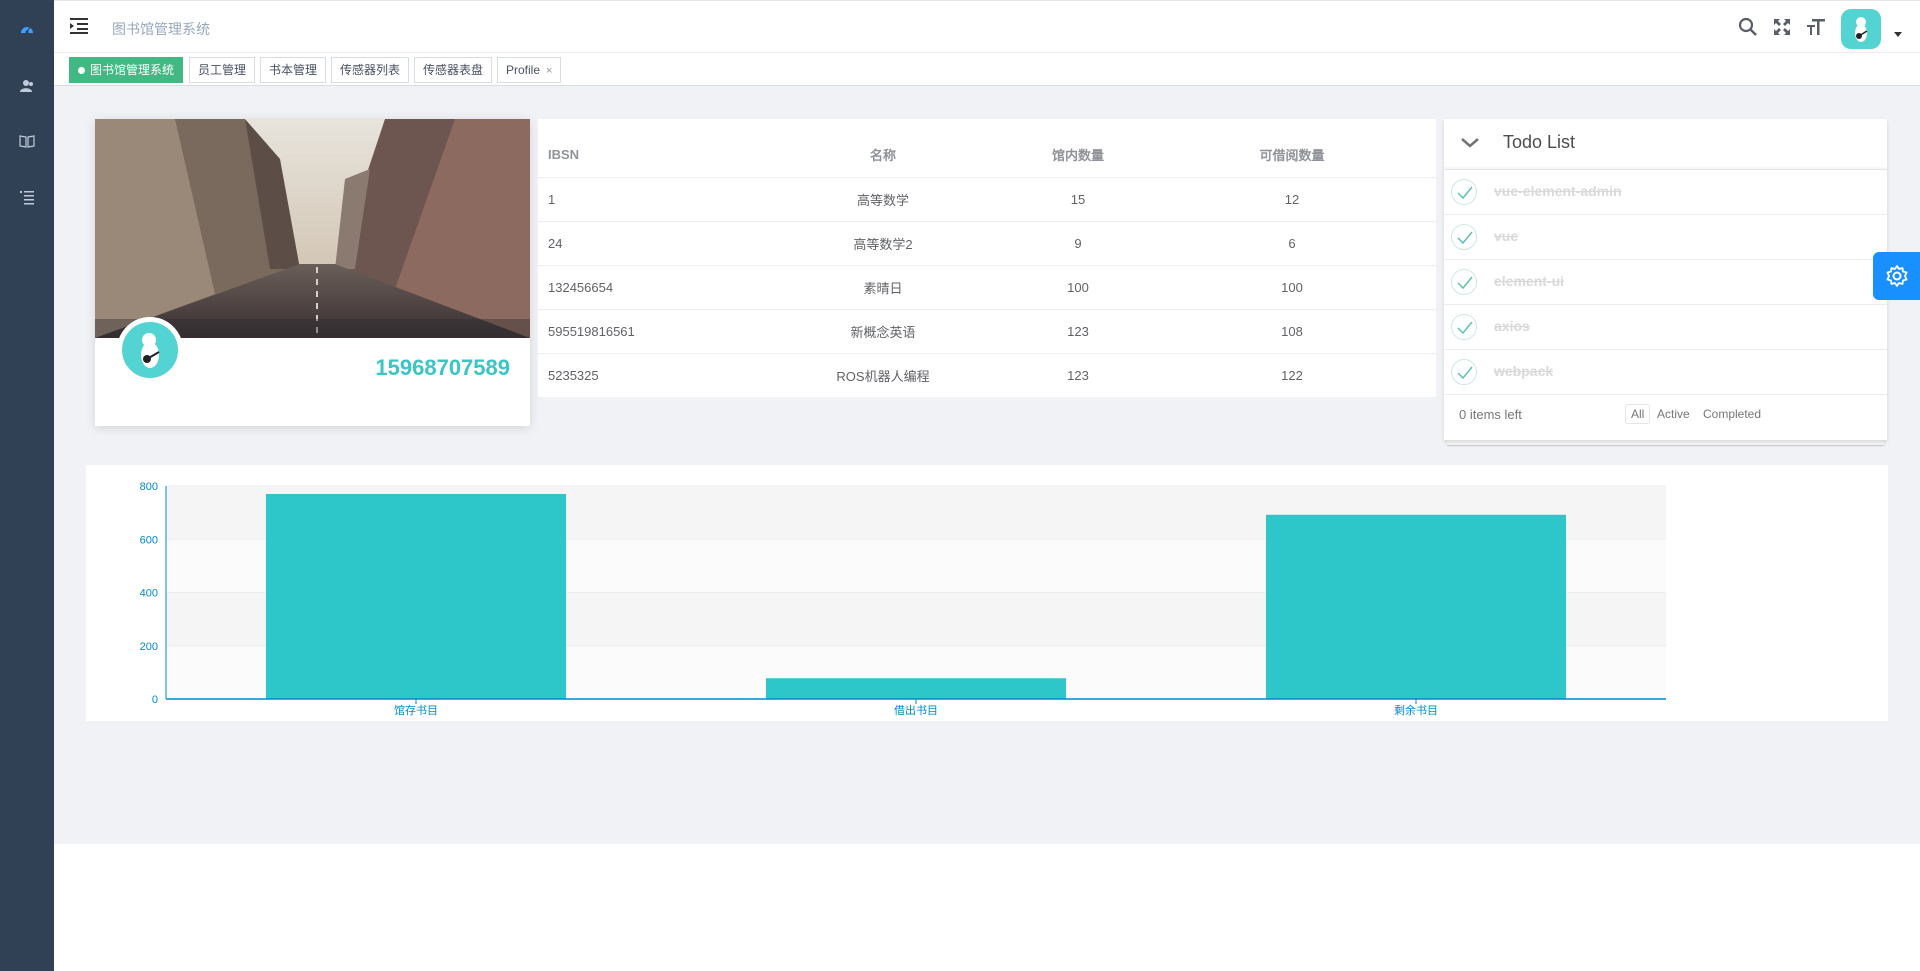 The image size is (1920, 971). Describe the element at coordinates (149, 540) in the screenshot. I see `y-tick-label: 600` at that location.